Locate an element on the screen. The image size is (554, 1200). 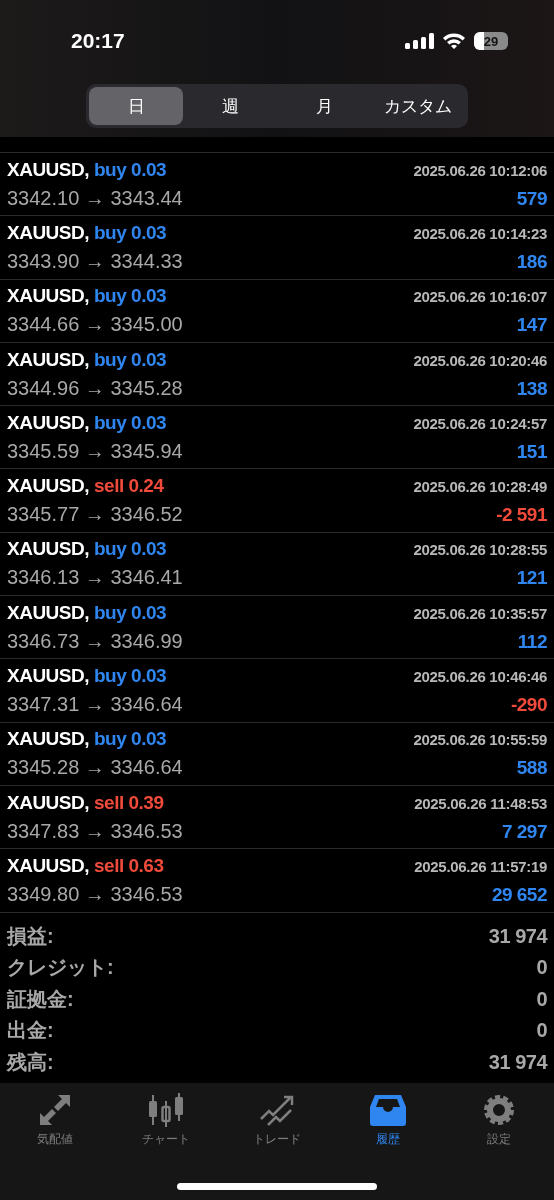
price-range: 3347.31 → 3346.64 is located at coordinates (95, 704).